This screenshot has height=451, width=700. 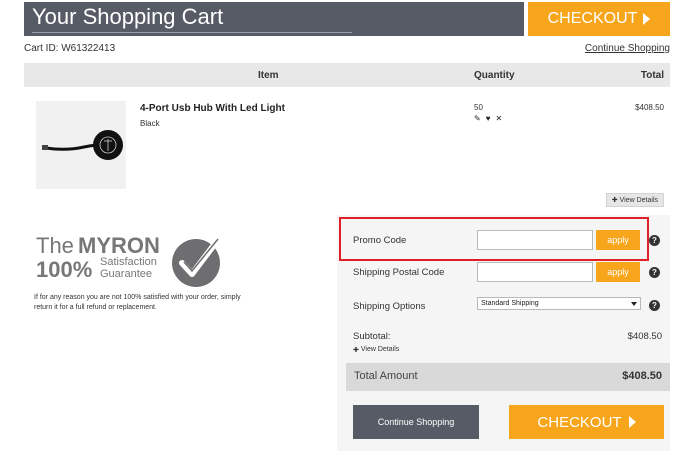 I want to click on logo-brand-text: MYRON, so click(x=119, y=245).